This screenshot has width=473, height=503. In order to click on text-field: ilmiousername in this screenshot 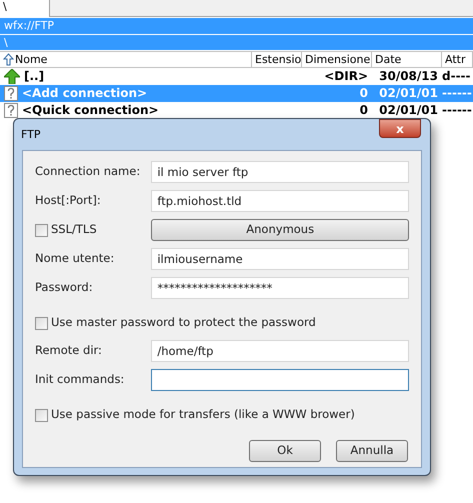, I will do `click(280, 259)`.